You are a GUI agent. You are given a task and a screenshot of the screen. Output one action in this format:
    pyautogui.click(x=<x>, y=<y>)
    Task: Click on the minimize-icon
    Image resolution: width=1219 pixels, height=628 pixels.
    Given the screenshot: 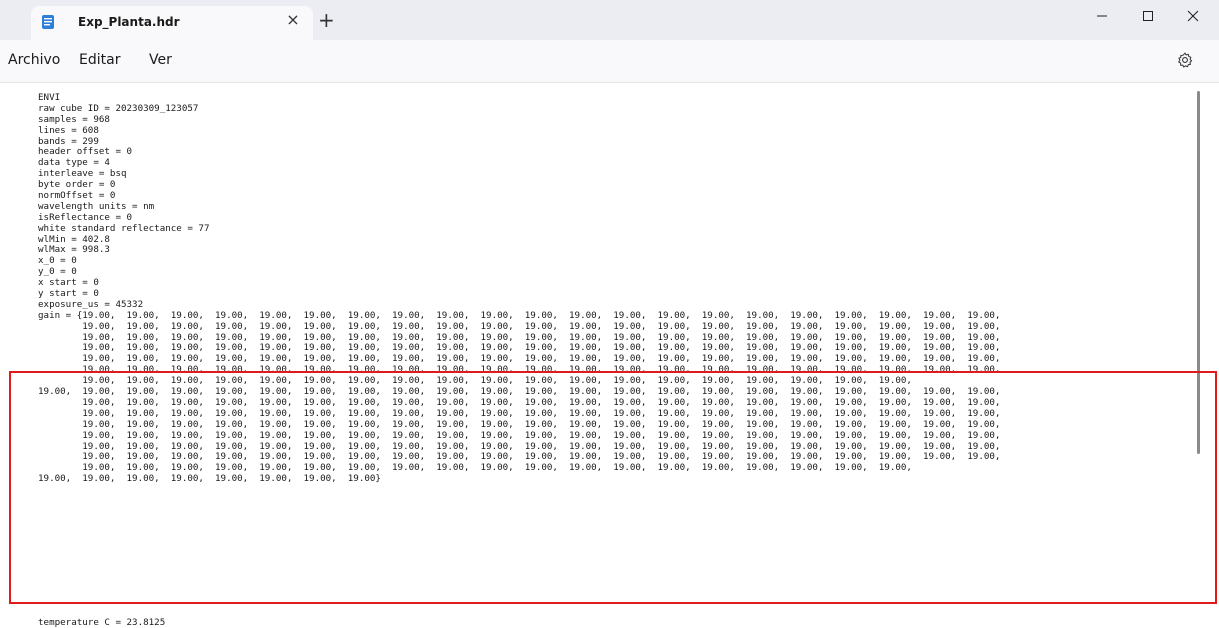 What is the action you would take?
    pyautogui.click(x=1102, y=15)
    